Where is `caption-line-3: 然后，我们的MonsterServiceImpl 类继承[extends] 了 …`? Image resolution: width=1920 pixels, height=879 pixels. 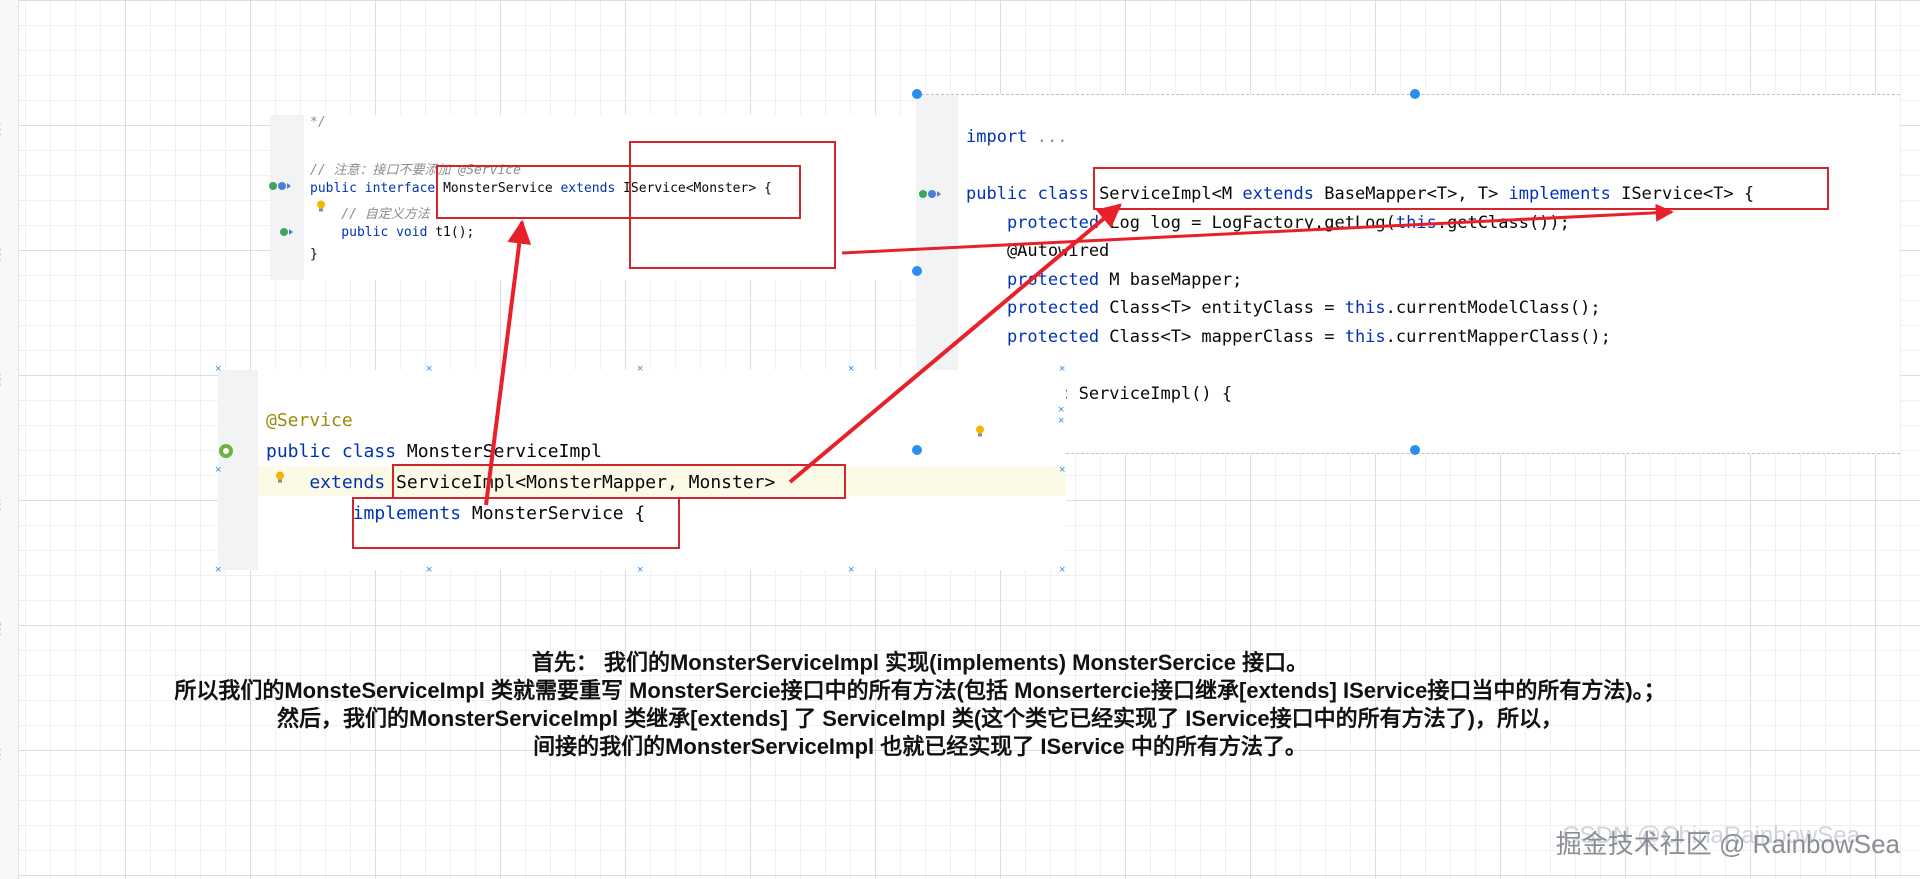 caption-line-3: 然后，我们的MonsterServiceImpl 类继承[extends] 了 … is located at coordinates (919, 718).